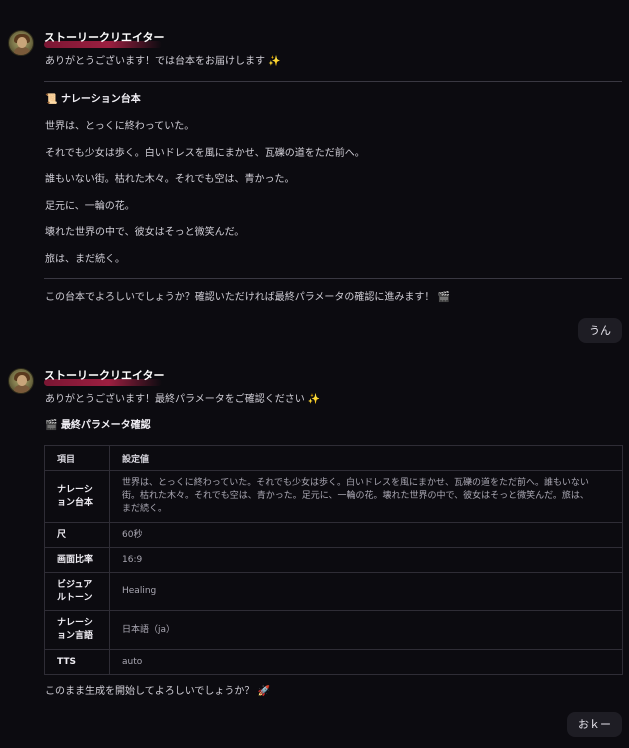  What do you see at coordinates (98, 425) in the screenshot?
I see `params-heading: 🎬 最終パラメータ確認` at bounding box center [98, 425].